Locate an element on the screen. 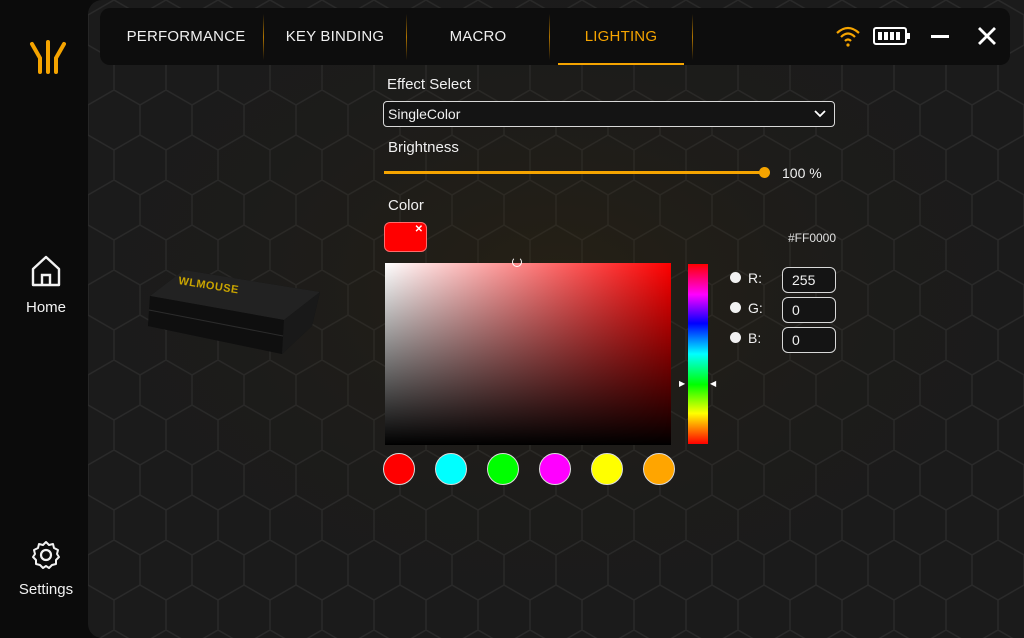 The height and width of the screenshot is (638, 1024). top-tab-bar: PERFORMANCE KEY BINDING MACRO LIGHTING is located at coordinates (555, 36).